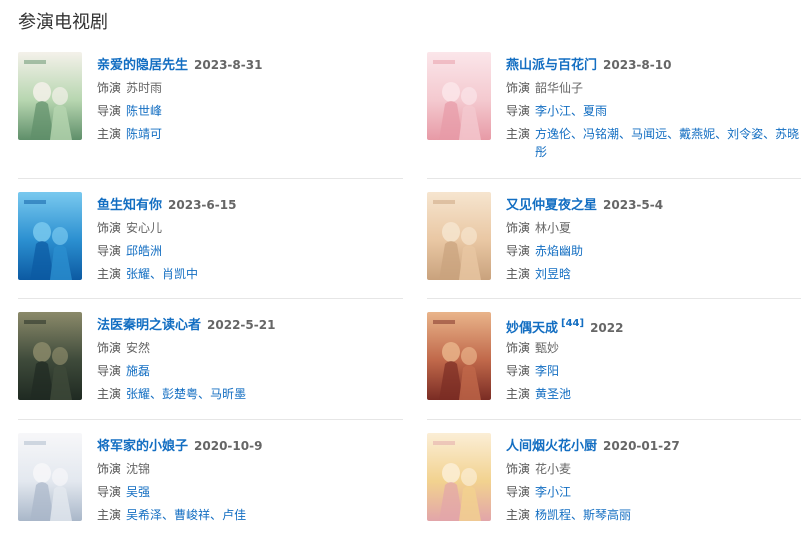 Image resolution: width=810 pixels, height=539 pixels. What do you see at coordinates (144, 134) in the screenshot?
I see `person-link: 陈靖可` at bounding box center [144, 134].